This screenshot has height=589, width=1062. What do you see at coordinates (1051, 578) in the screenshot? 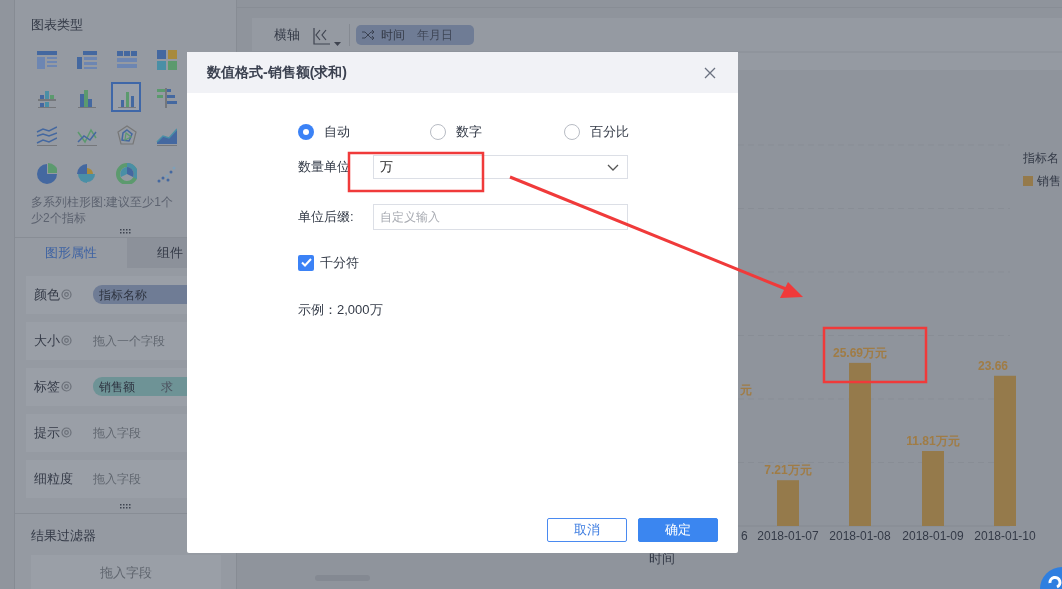
I see `help-icon` at bounding box center [1051, 578].